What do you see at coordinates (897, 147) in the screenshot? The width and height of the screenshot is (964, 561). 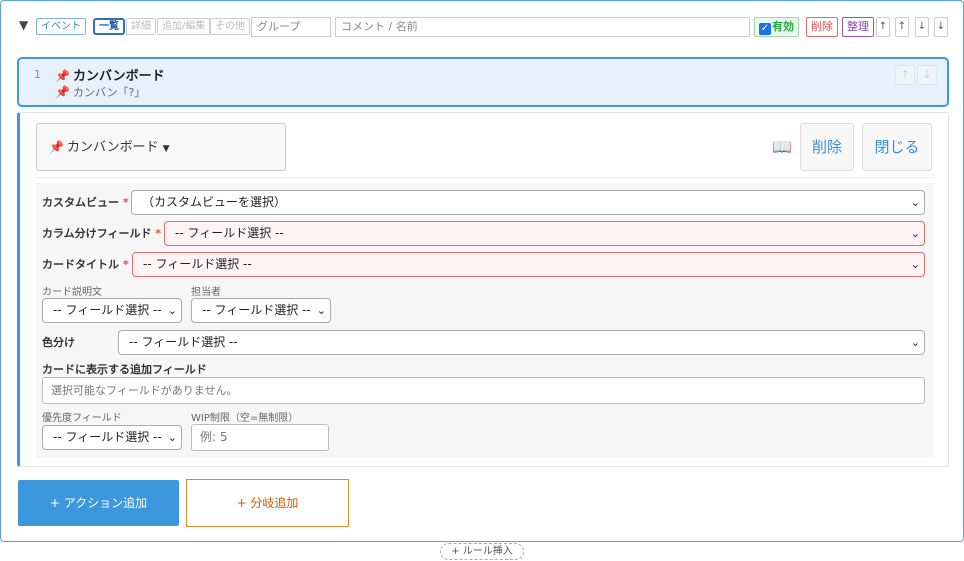 I see `close-editor-button: 閉じる` at bounding box center [897, 147].